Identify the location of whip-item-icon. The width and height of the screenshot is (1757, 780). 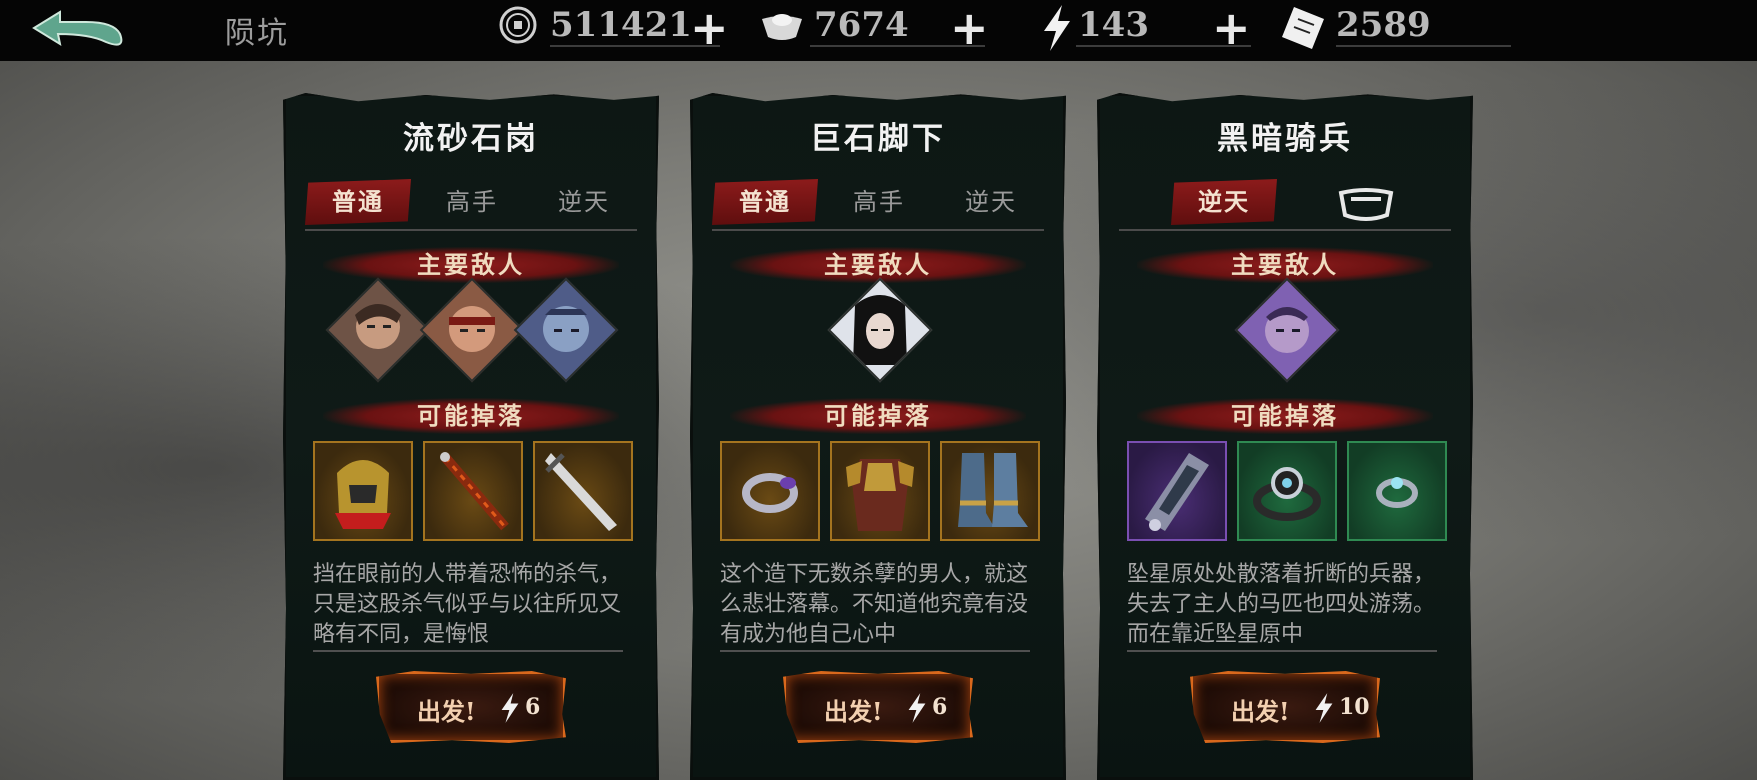
(473, 491).